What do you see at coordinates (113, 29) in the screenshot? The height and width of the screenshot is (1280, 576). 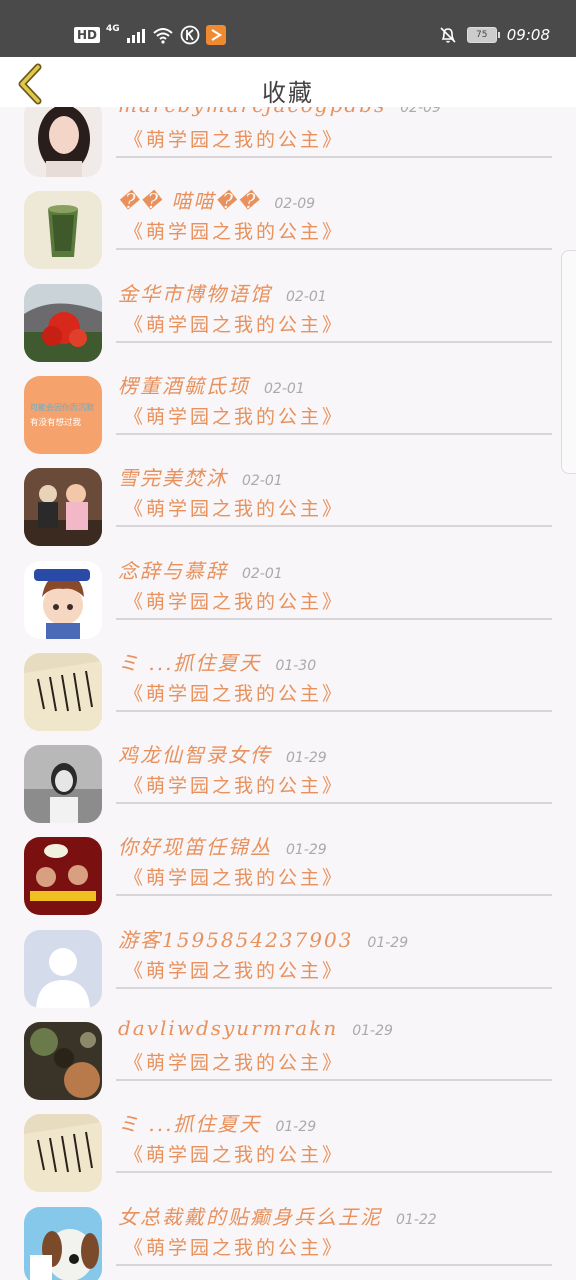 I see `network-type: 4G` at bounding box center [113, 29].